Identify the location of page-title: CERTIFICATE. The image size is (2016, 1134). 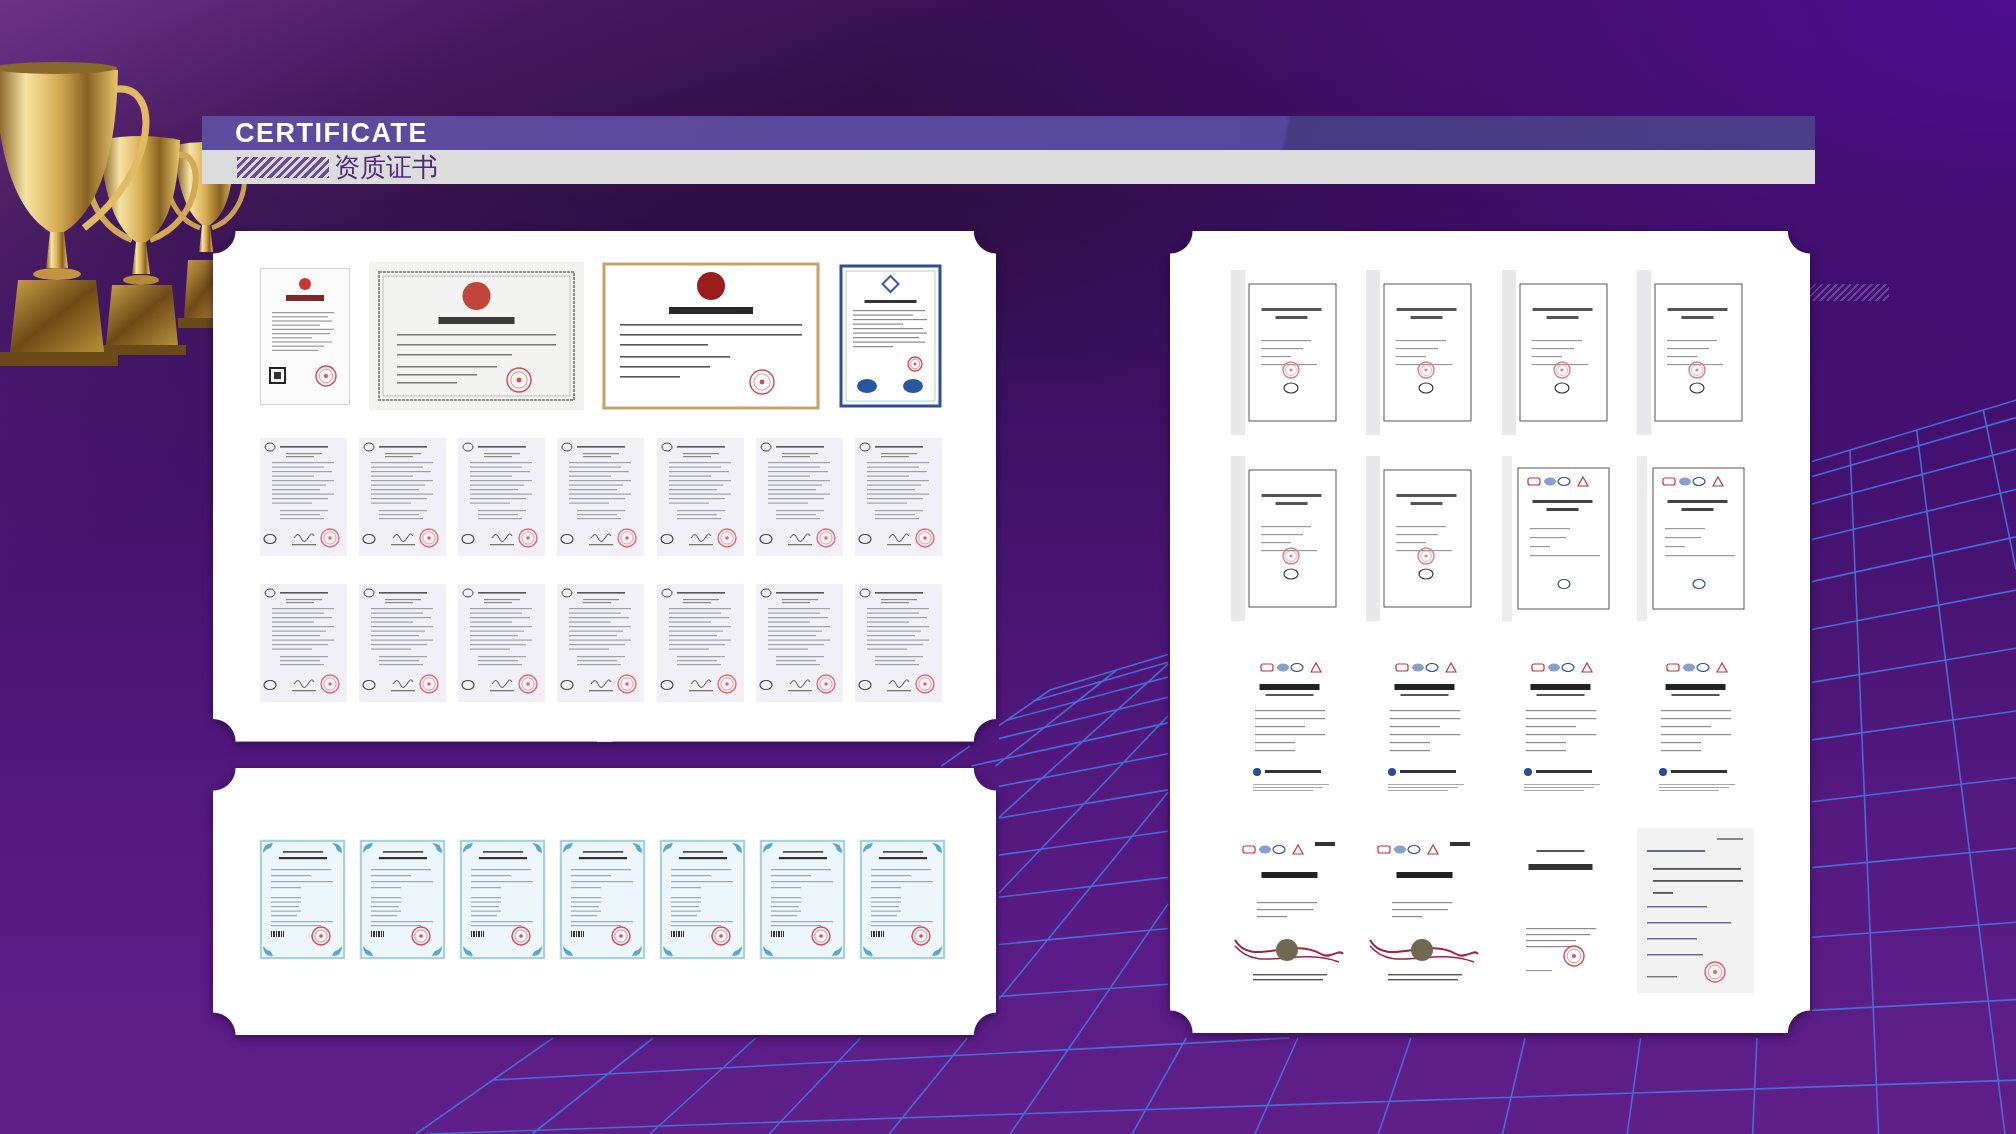
(331, 133).